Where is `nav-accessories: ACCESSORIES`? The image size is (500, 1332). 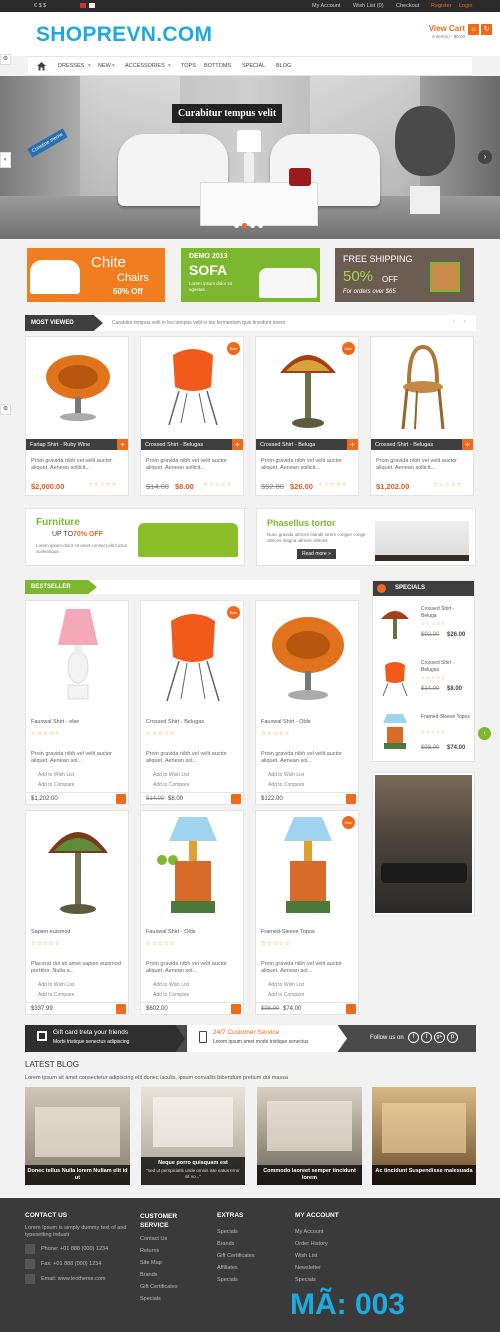 nav-accessories: ACCESSORIES is located at coordinates (145, 66).